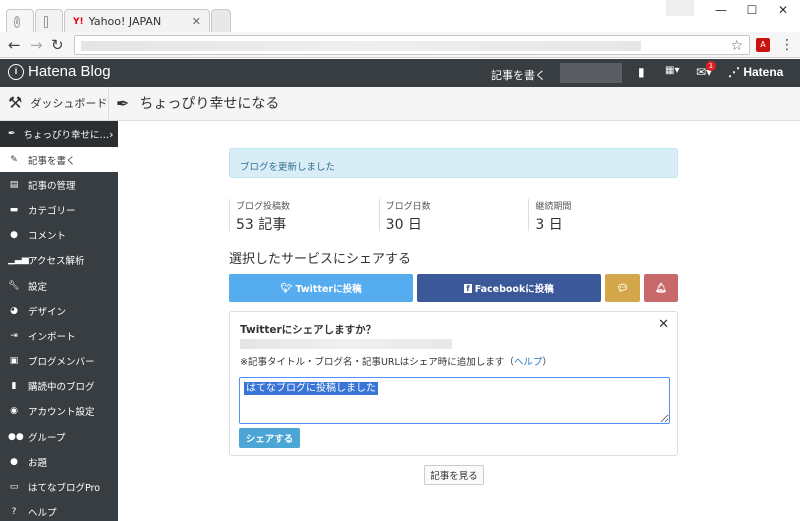  I want to click on close-window-button: ✕, so click(783, 10).